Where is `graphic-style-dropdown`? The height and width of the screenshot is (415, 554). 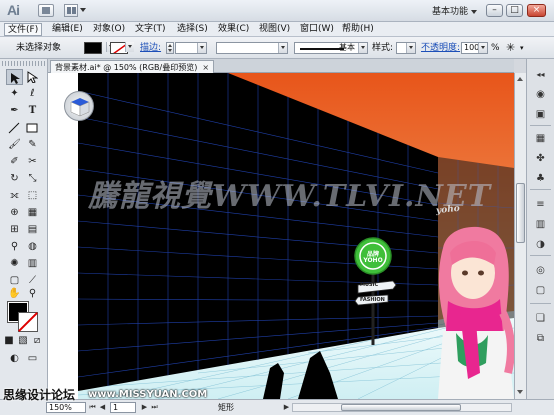
graphic-style-dropdown is located at coordinates (406, 48).